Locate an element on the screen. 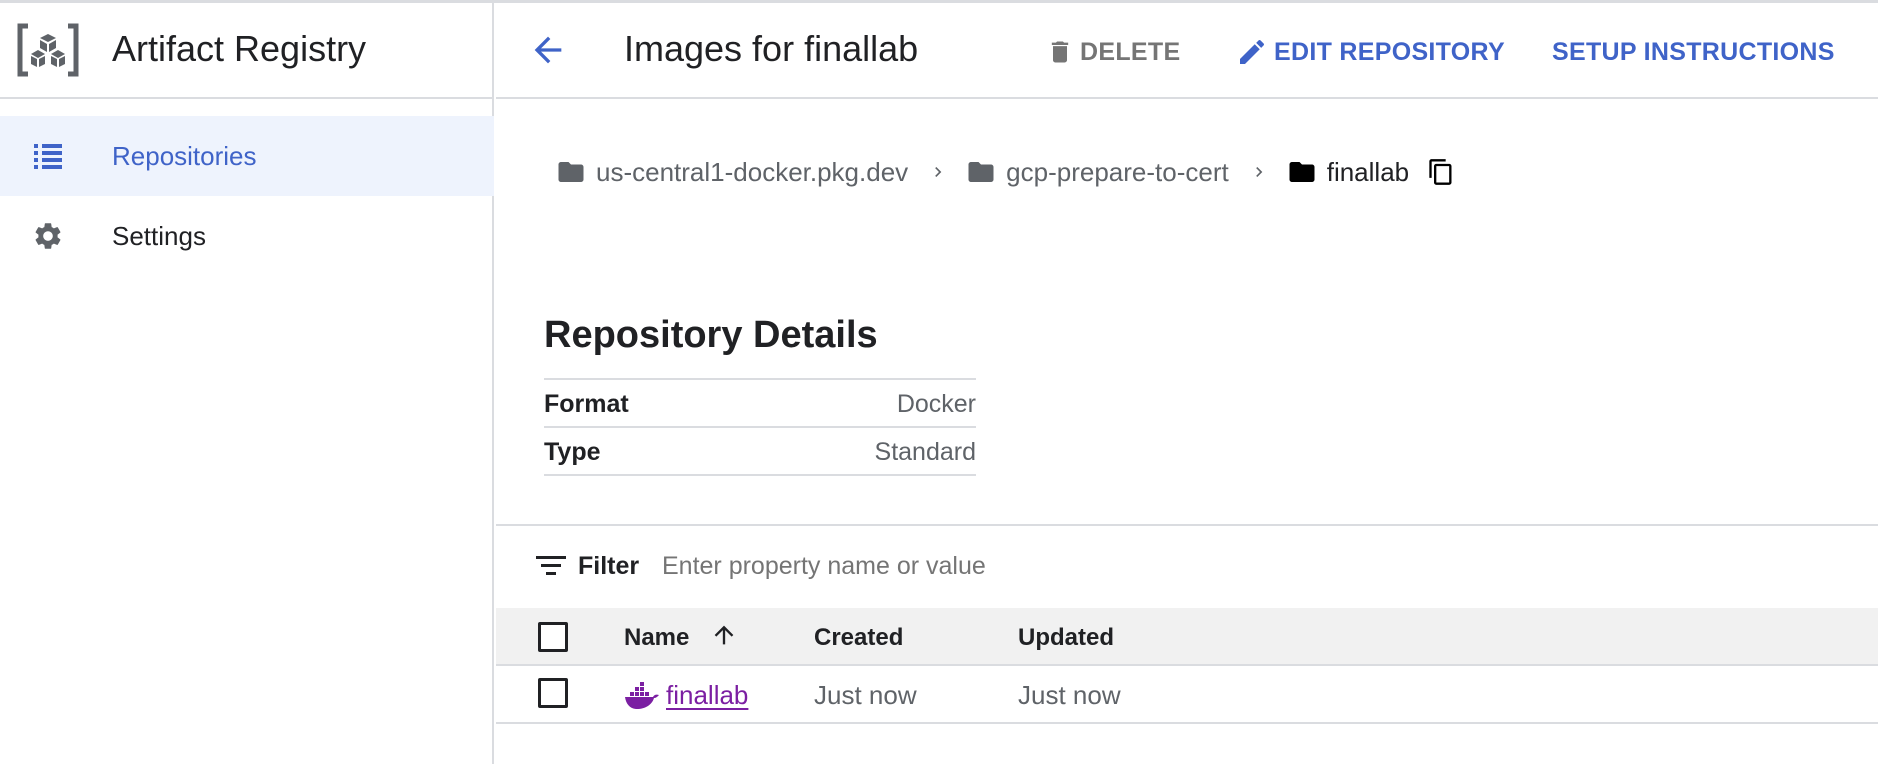 The width and height of the screenshot is (1878, 764). setup-instructions-label: SETUP INSTRUCTIONS is located at coordinates (1693, 51).